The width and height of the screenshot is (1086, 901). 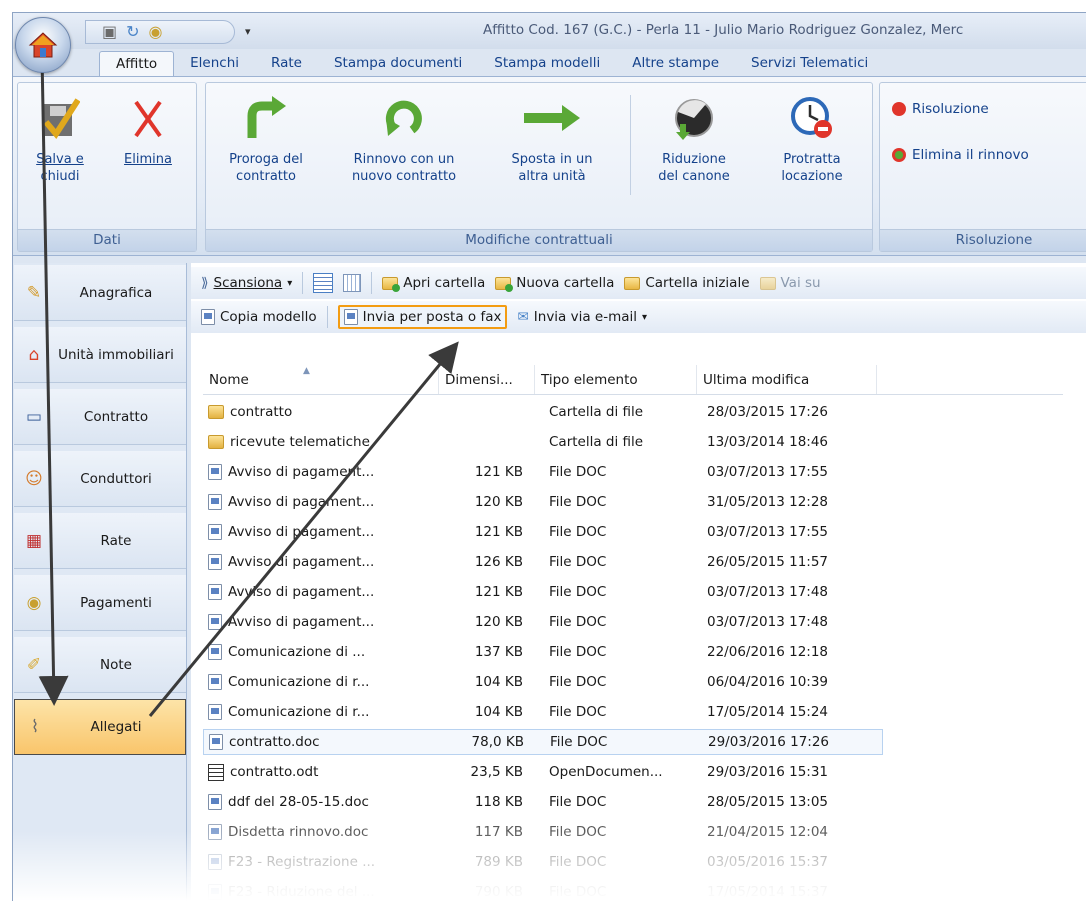 What do you see at coordinates (100, 355) in the screenshot?
I see `nav-item-unita-immobiliari: ⌂ Unità immobiliari` at bounding box center [100, 355].